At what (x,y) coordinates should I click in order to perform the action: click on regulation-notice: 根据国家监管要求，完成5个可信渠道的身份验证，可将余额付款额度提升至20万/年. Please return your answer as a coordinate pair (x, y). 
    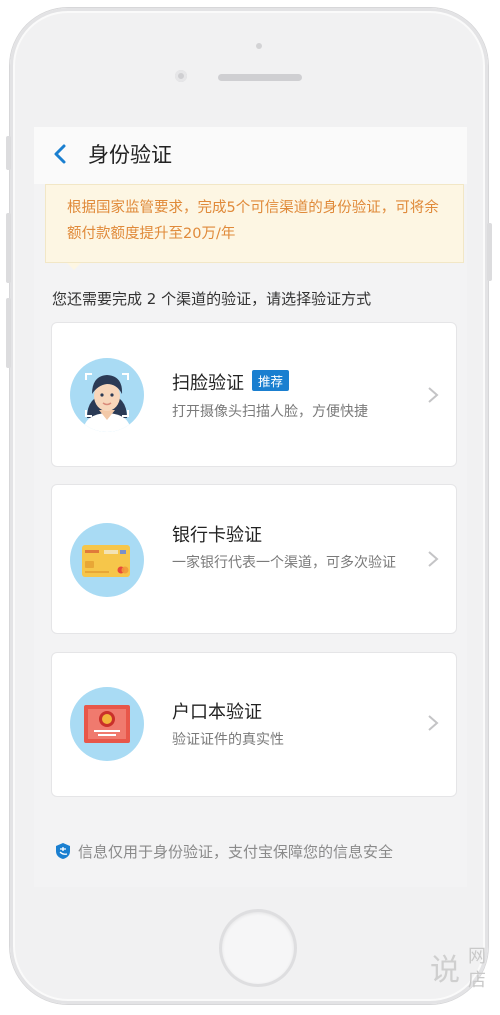
    Looking at the image, I should click on (254, 223).